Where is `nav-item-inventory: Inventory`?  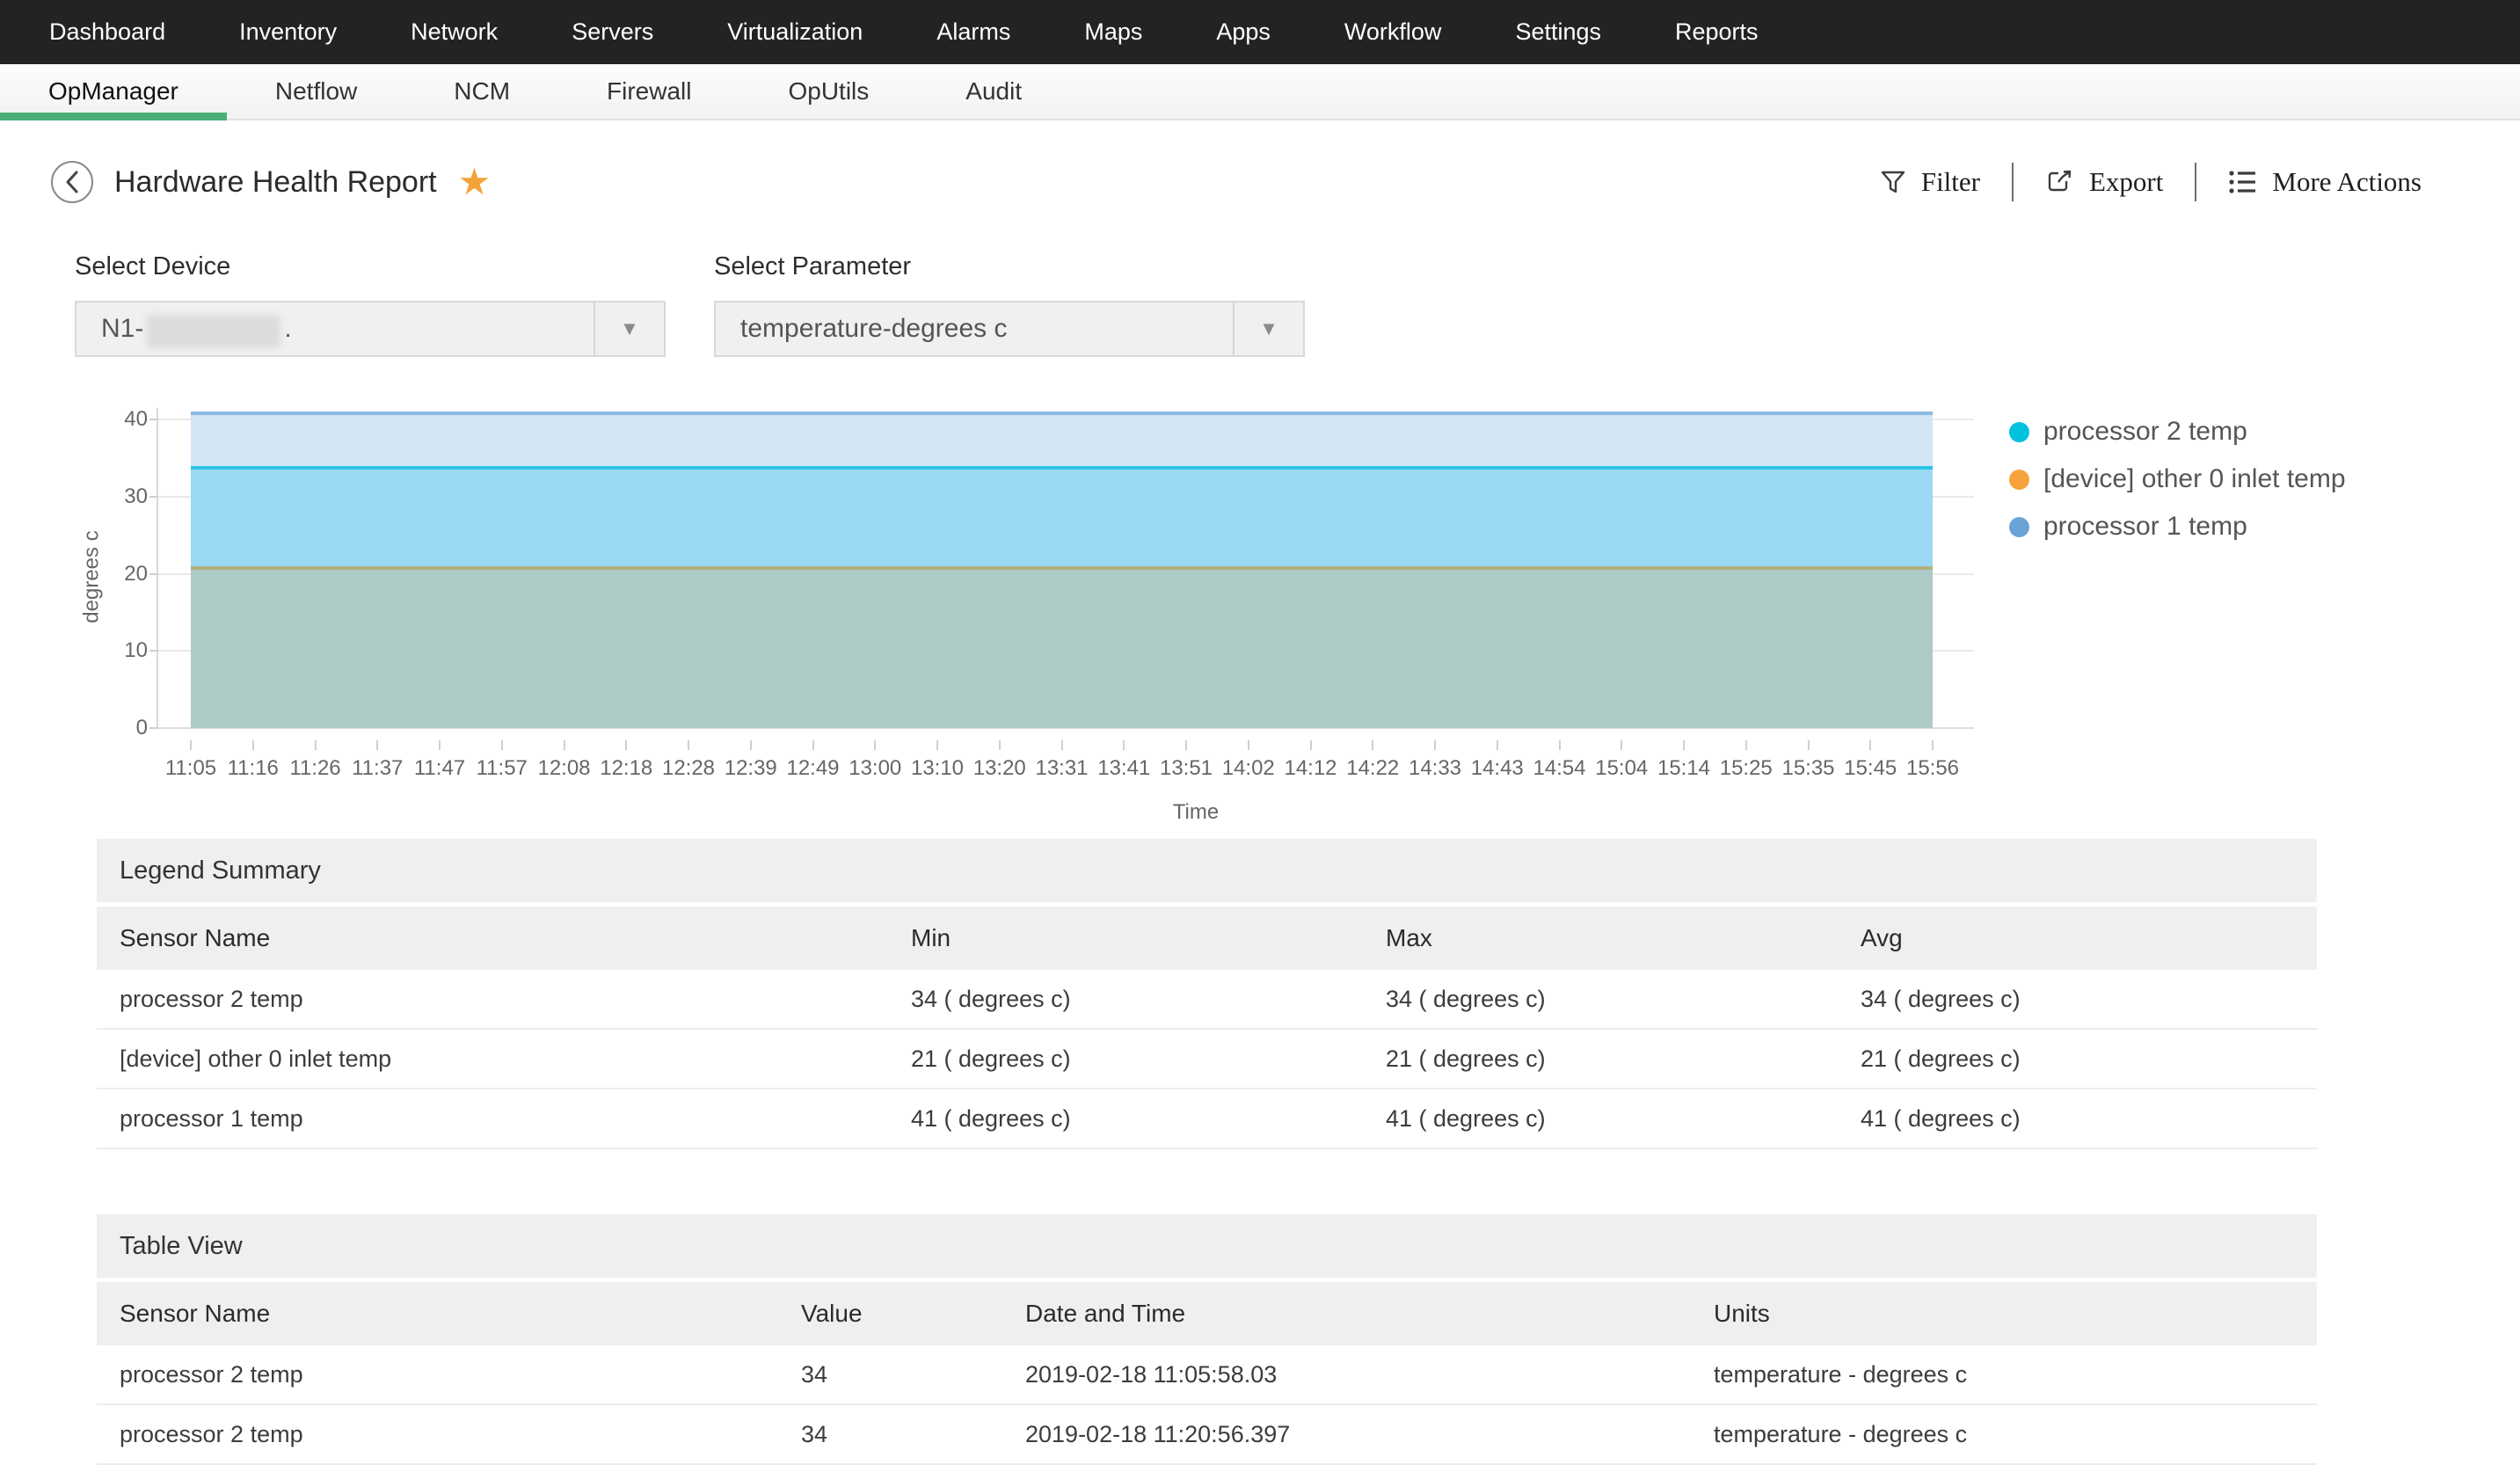
nav-item-inventory: Inventory is located at coordinates (288, 32).